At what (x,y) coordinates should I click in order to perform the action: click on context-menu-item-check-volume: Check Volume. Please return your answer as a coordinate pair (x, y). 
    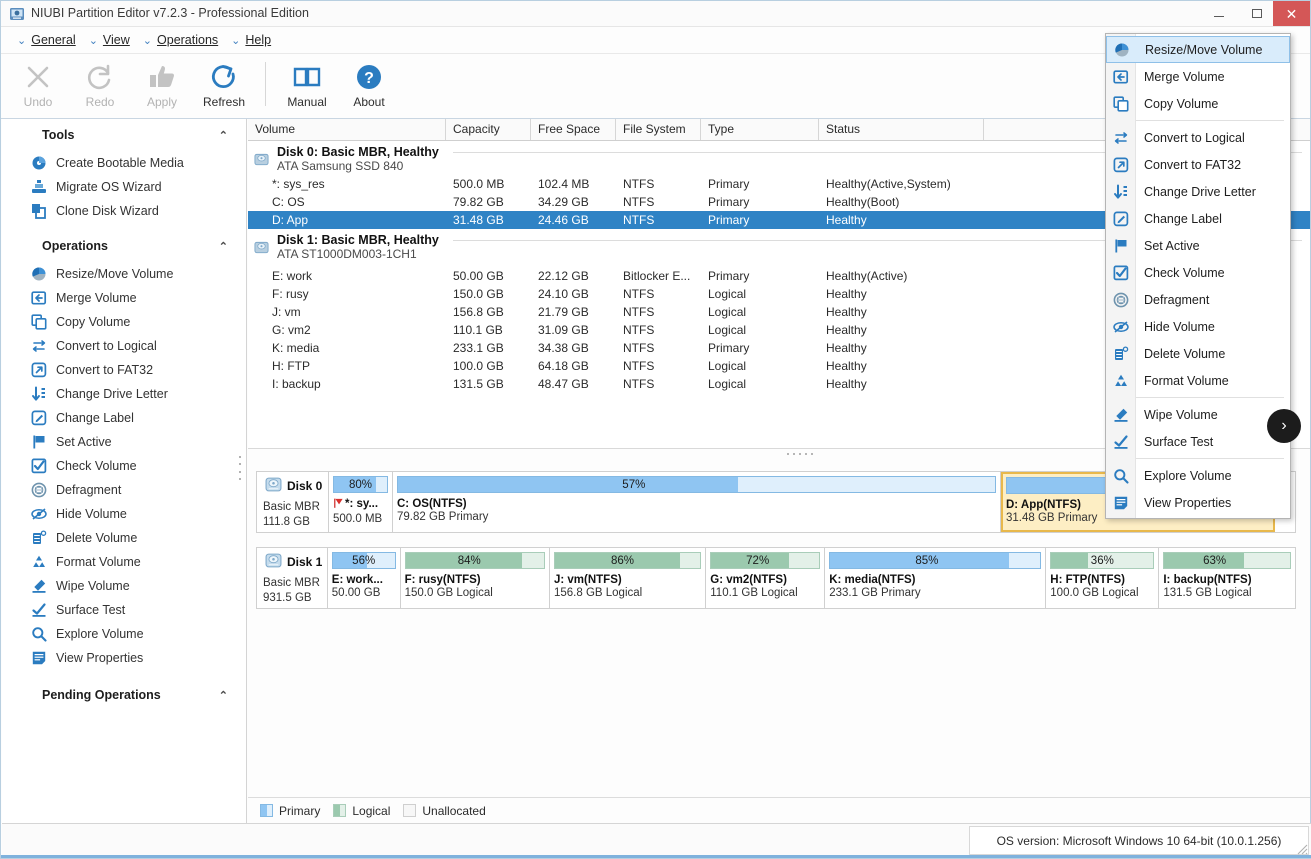
    Looking at the image, I should click on (1198, 272).